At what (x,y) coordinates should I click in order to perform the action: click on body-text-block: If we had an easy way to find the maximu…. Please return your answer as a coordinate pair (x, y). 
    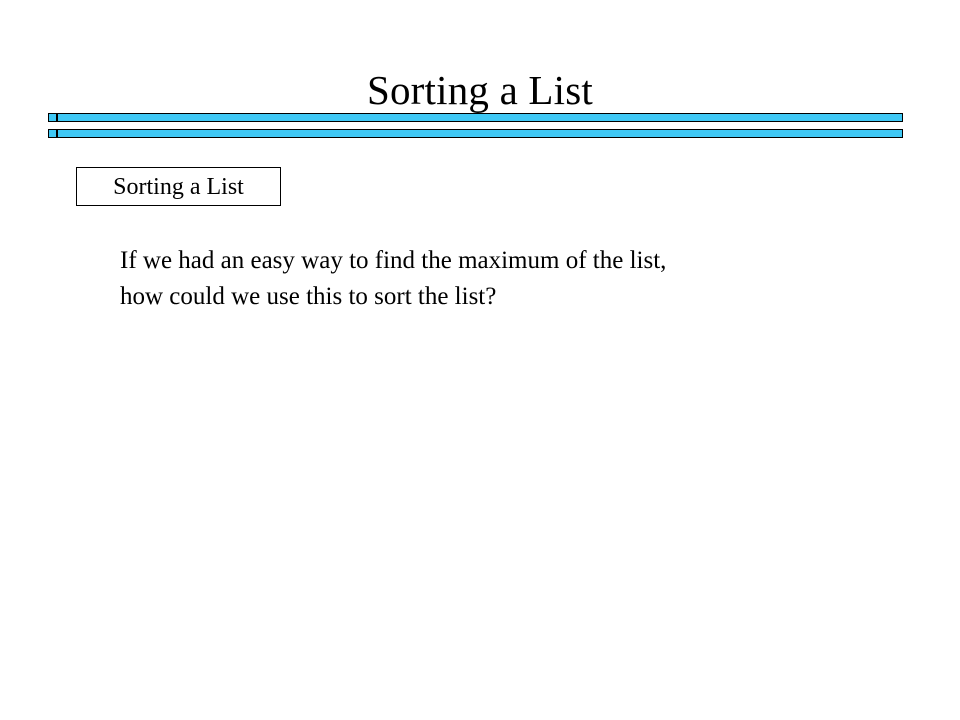
    Looking at the image, I should click on (485, 279).